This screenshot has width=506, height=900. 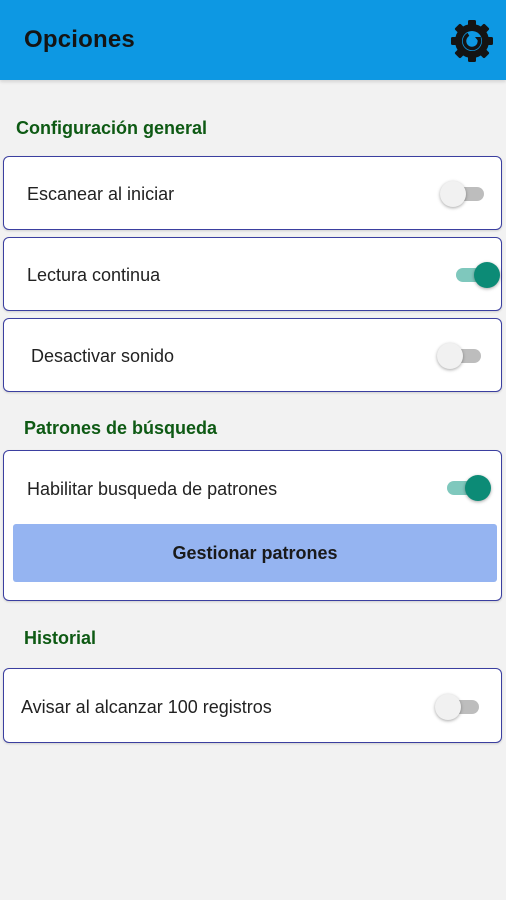 I want to click on section-title-history: Historial, so click(x=60, y=638).